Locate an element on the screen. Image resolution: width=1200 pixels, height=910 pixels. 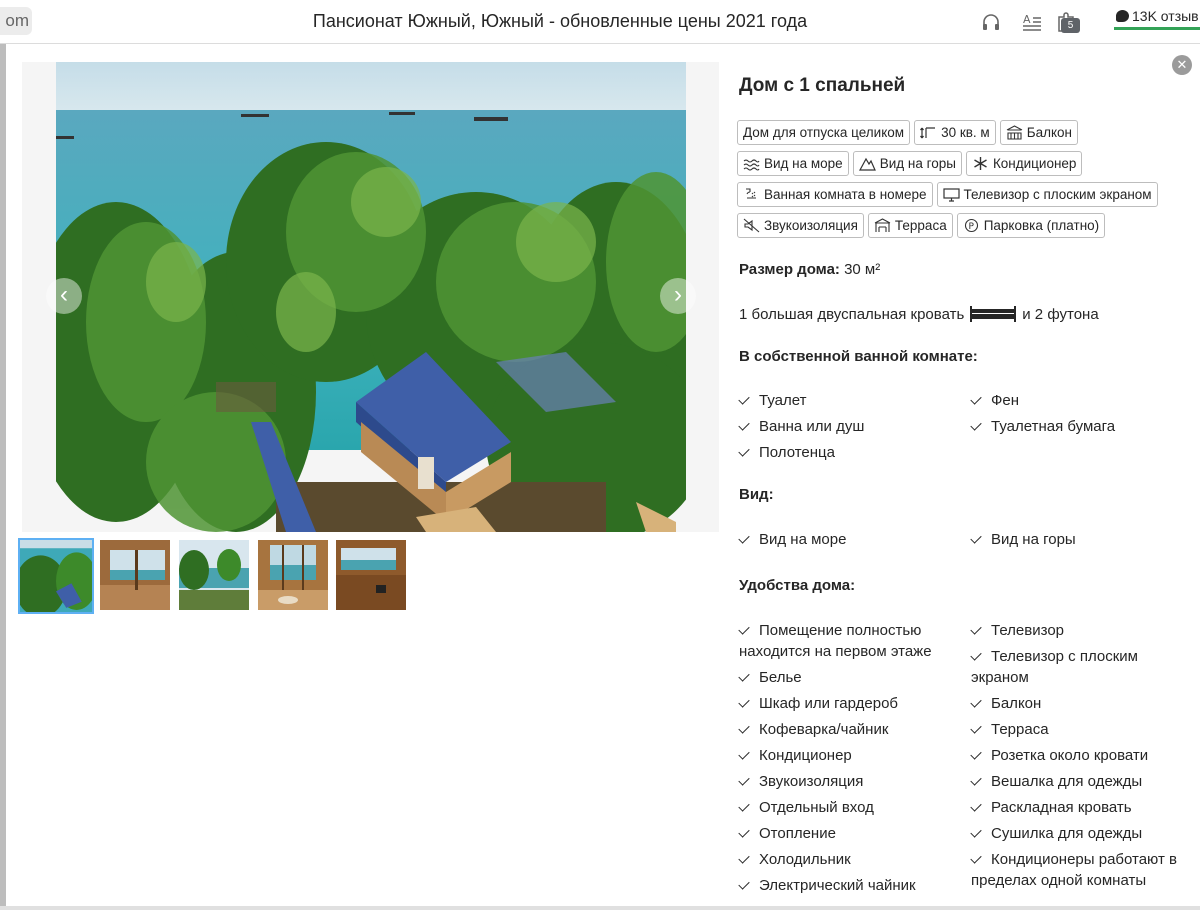
parking-icon: P is located at coordinates (971, 225).